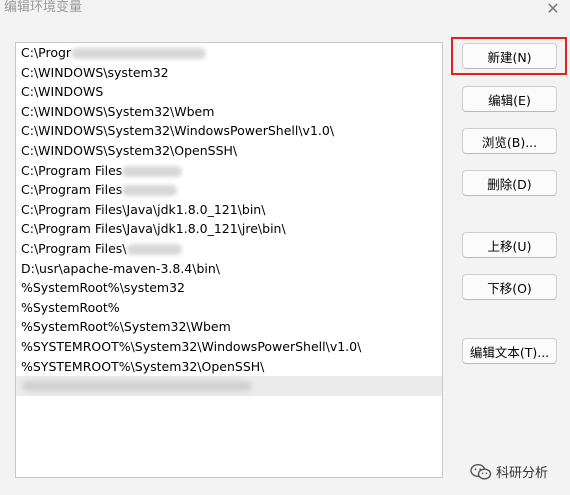  I want to click on watermark: 科研分析, so click(509, 471).